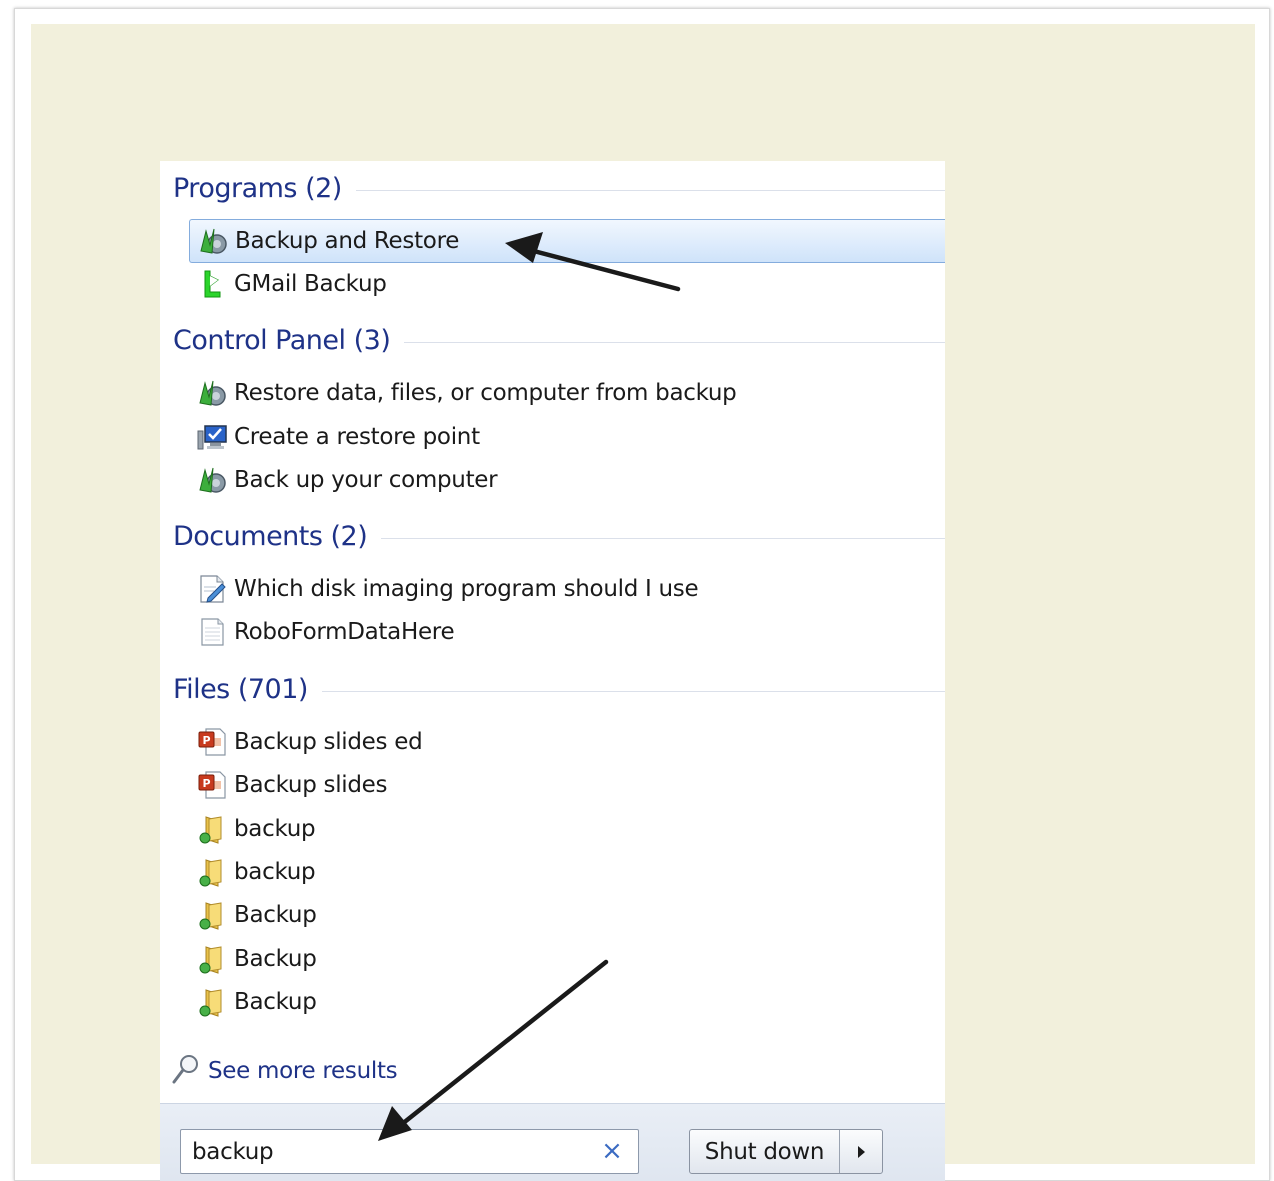 This screenshot has height=1181, width=1274. I want to click on group-title: Documents (2), so click(270, 536).